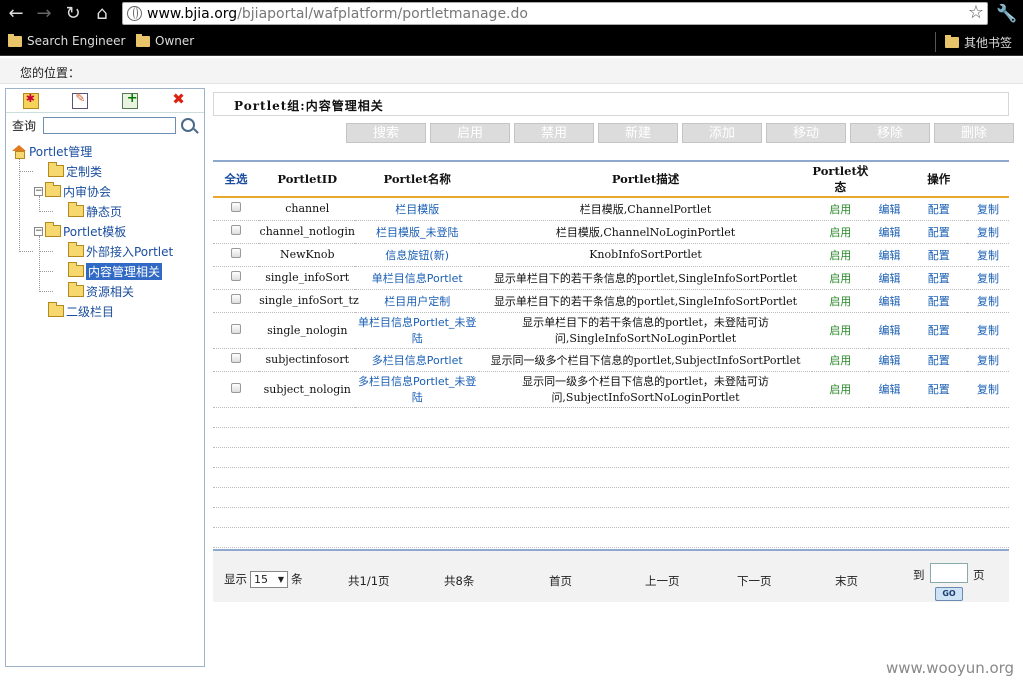 The height and width of the screenshot is (680, 1023). Describe the element at coordinates (554, 133) in the screenshot. I see `disable-button: 禁用` at that location.